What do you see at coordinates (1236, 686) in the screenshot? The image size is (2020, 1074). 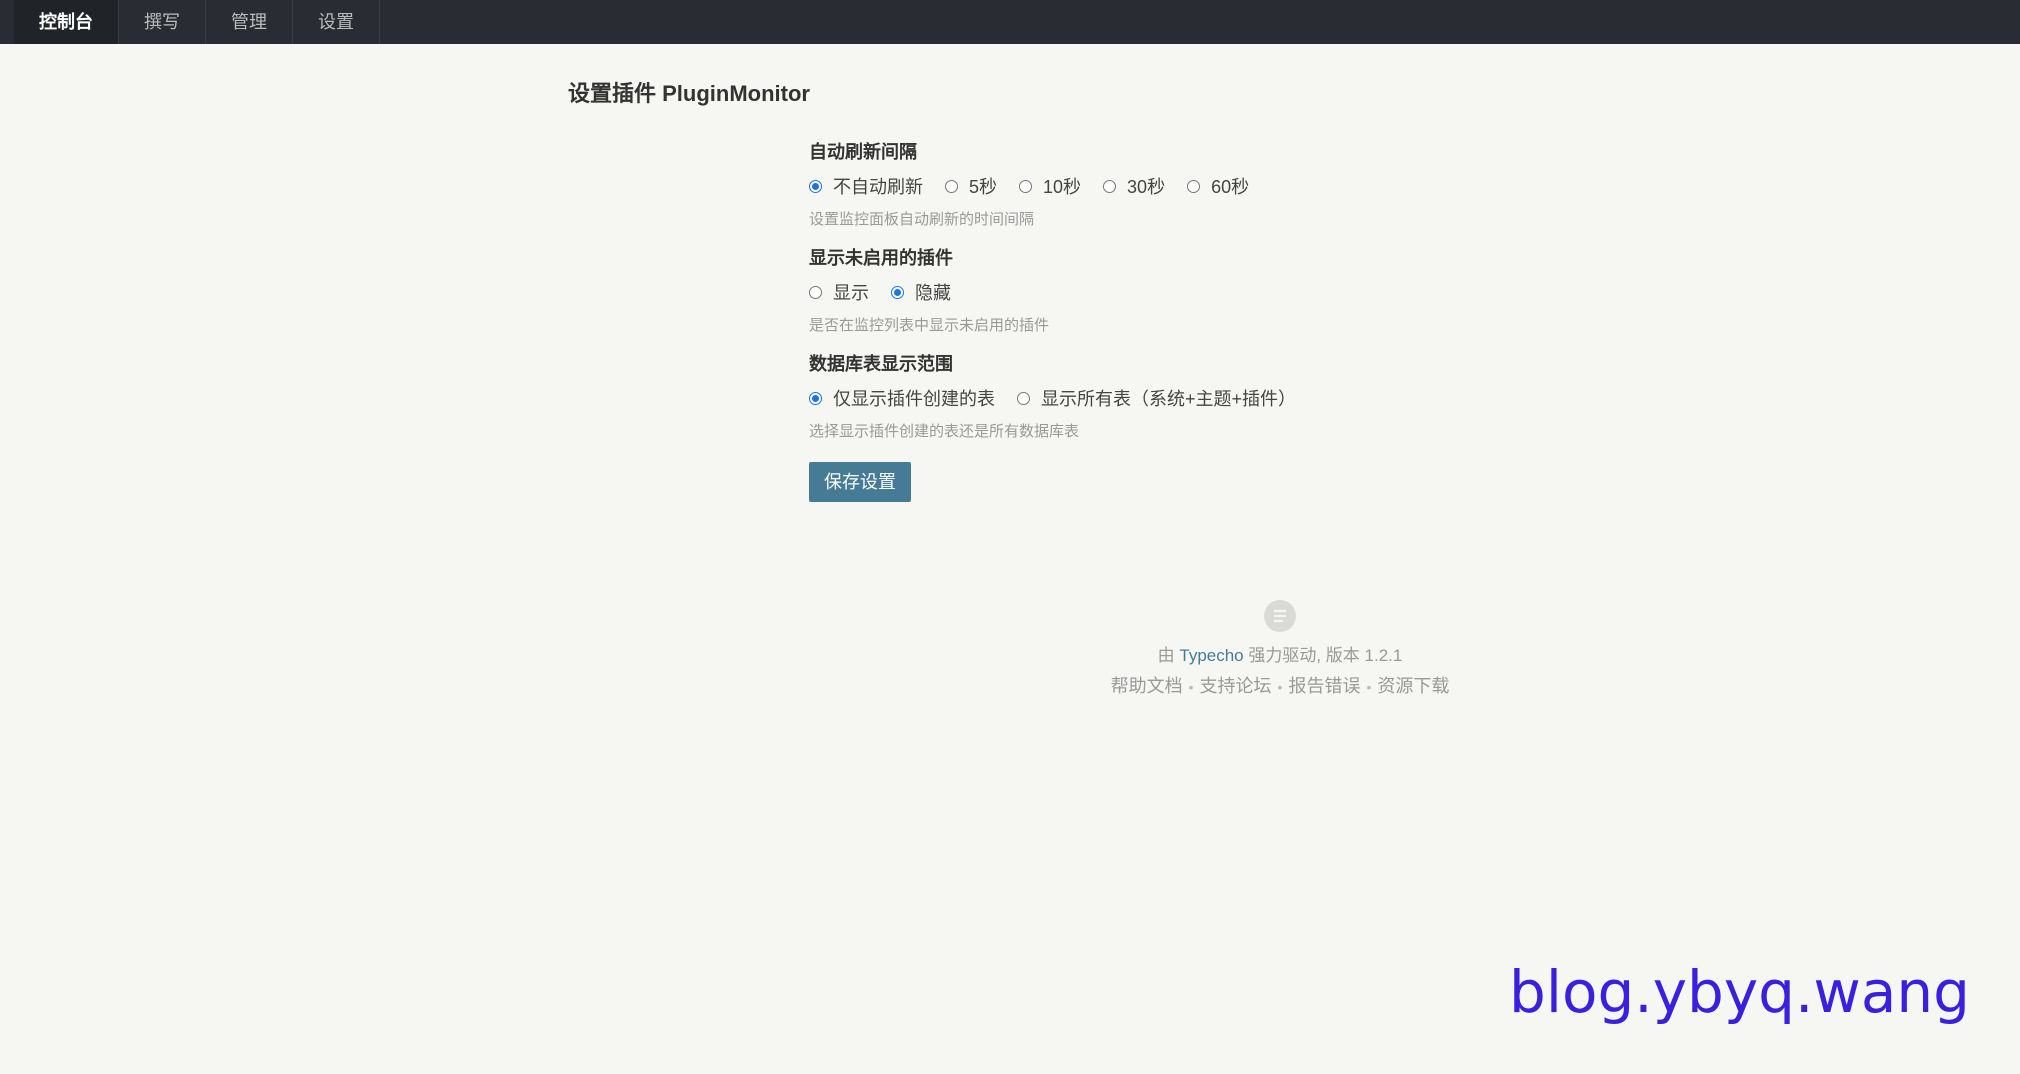 I see `support-forum-link: 支持论坛` at bounding box center [1236, 686].